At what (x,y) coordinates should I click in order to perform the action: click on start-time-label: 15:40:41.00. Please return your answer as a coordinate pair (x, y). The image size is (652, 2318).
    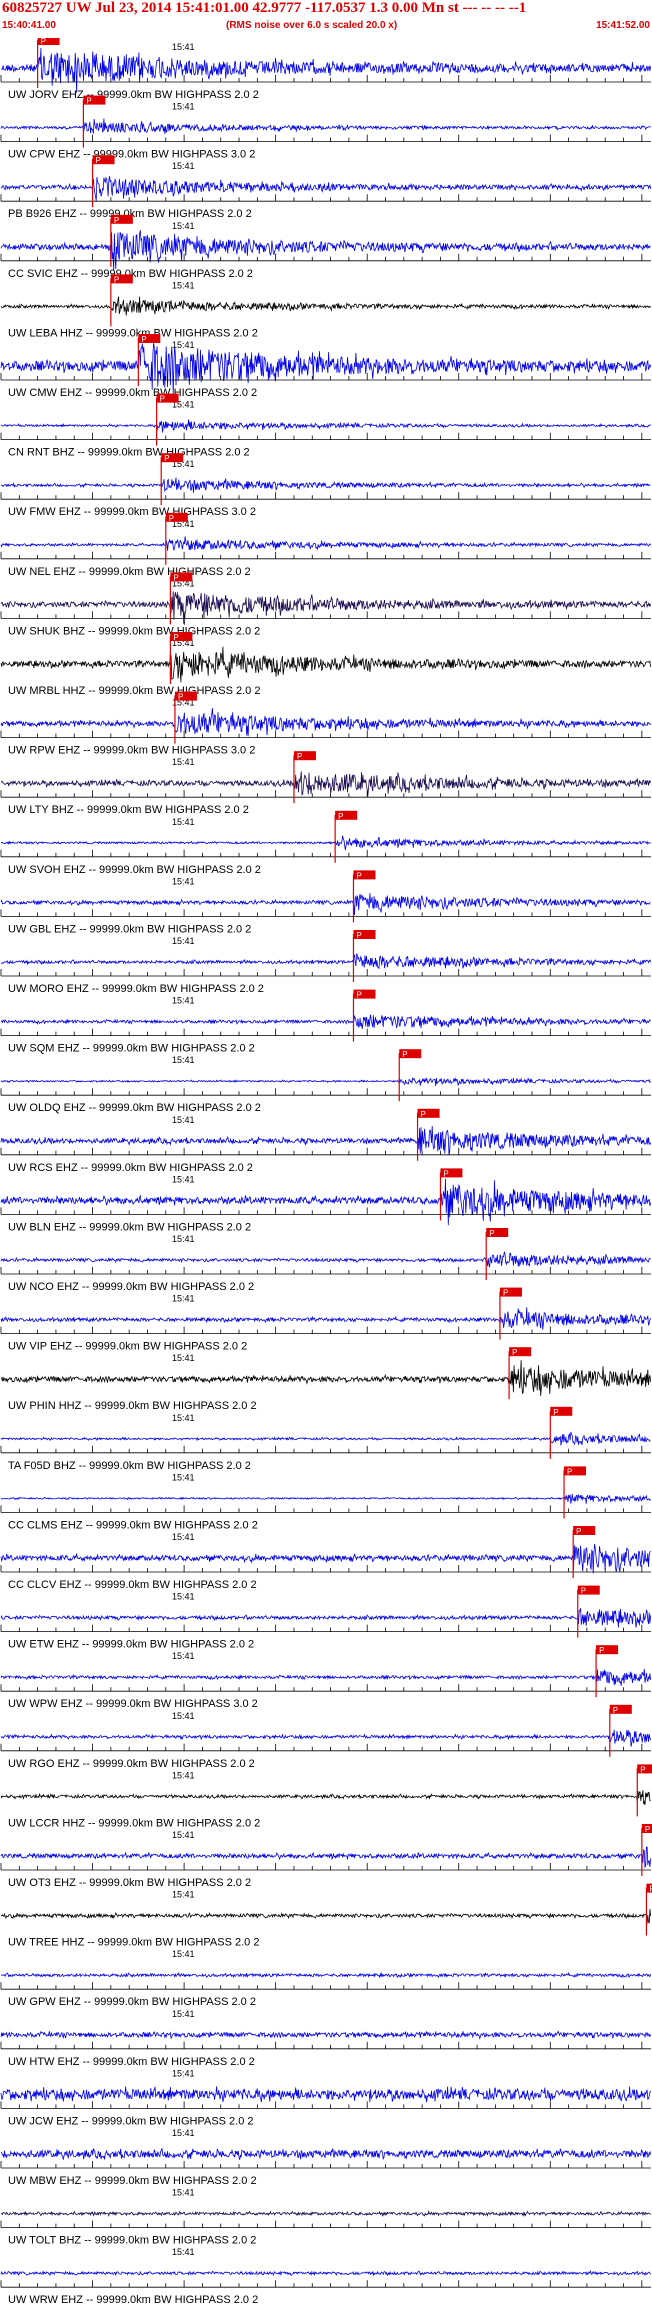
    Looking at the image, I should click on (29, 25).